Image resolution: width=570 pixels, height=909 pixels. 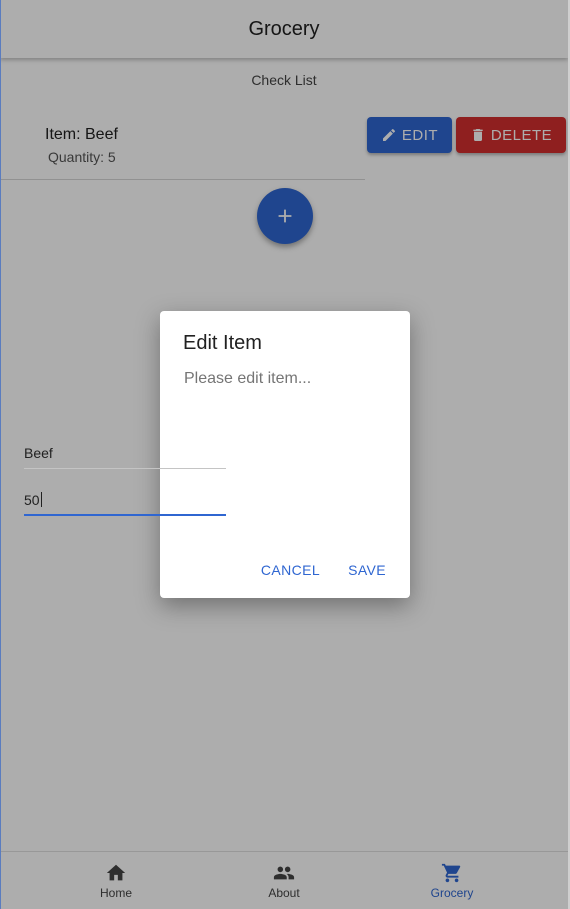 I want to click on dialog-title: Edit Item, so click(x=222, y=343).